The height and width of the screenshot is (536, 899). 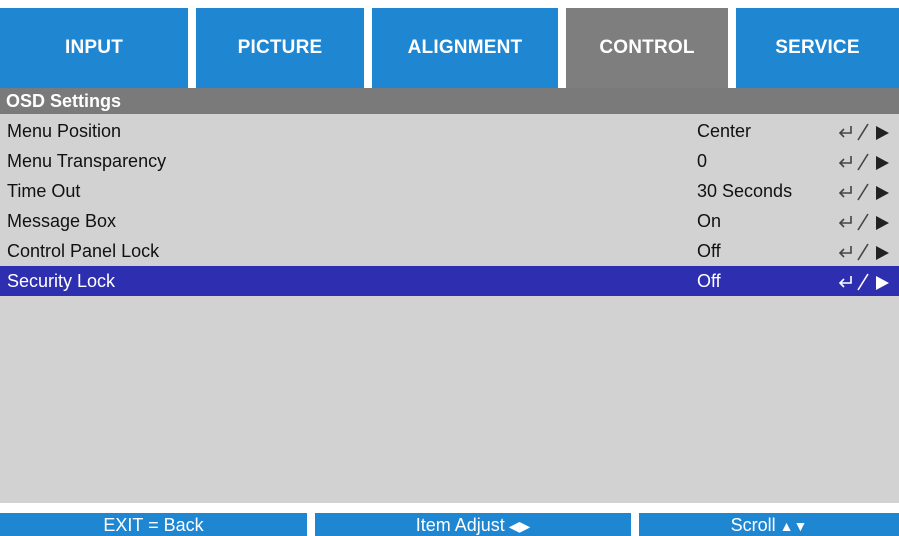 I want to click on exit-back-label: EXIT = Back, so click(x=153, y=525).